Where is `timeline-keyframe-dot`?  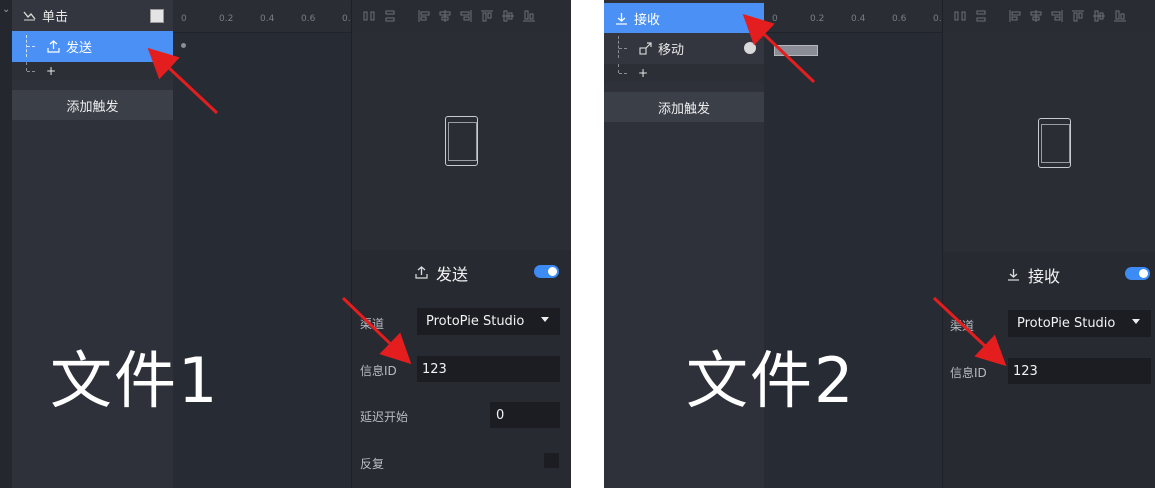
timeline-keyframe-dot is located at coordinates (183, 45).